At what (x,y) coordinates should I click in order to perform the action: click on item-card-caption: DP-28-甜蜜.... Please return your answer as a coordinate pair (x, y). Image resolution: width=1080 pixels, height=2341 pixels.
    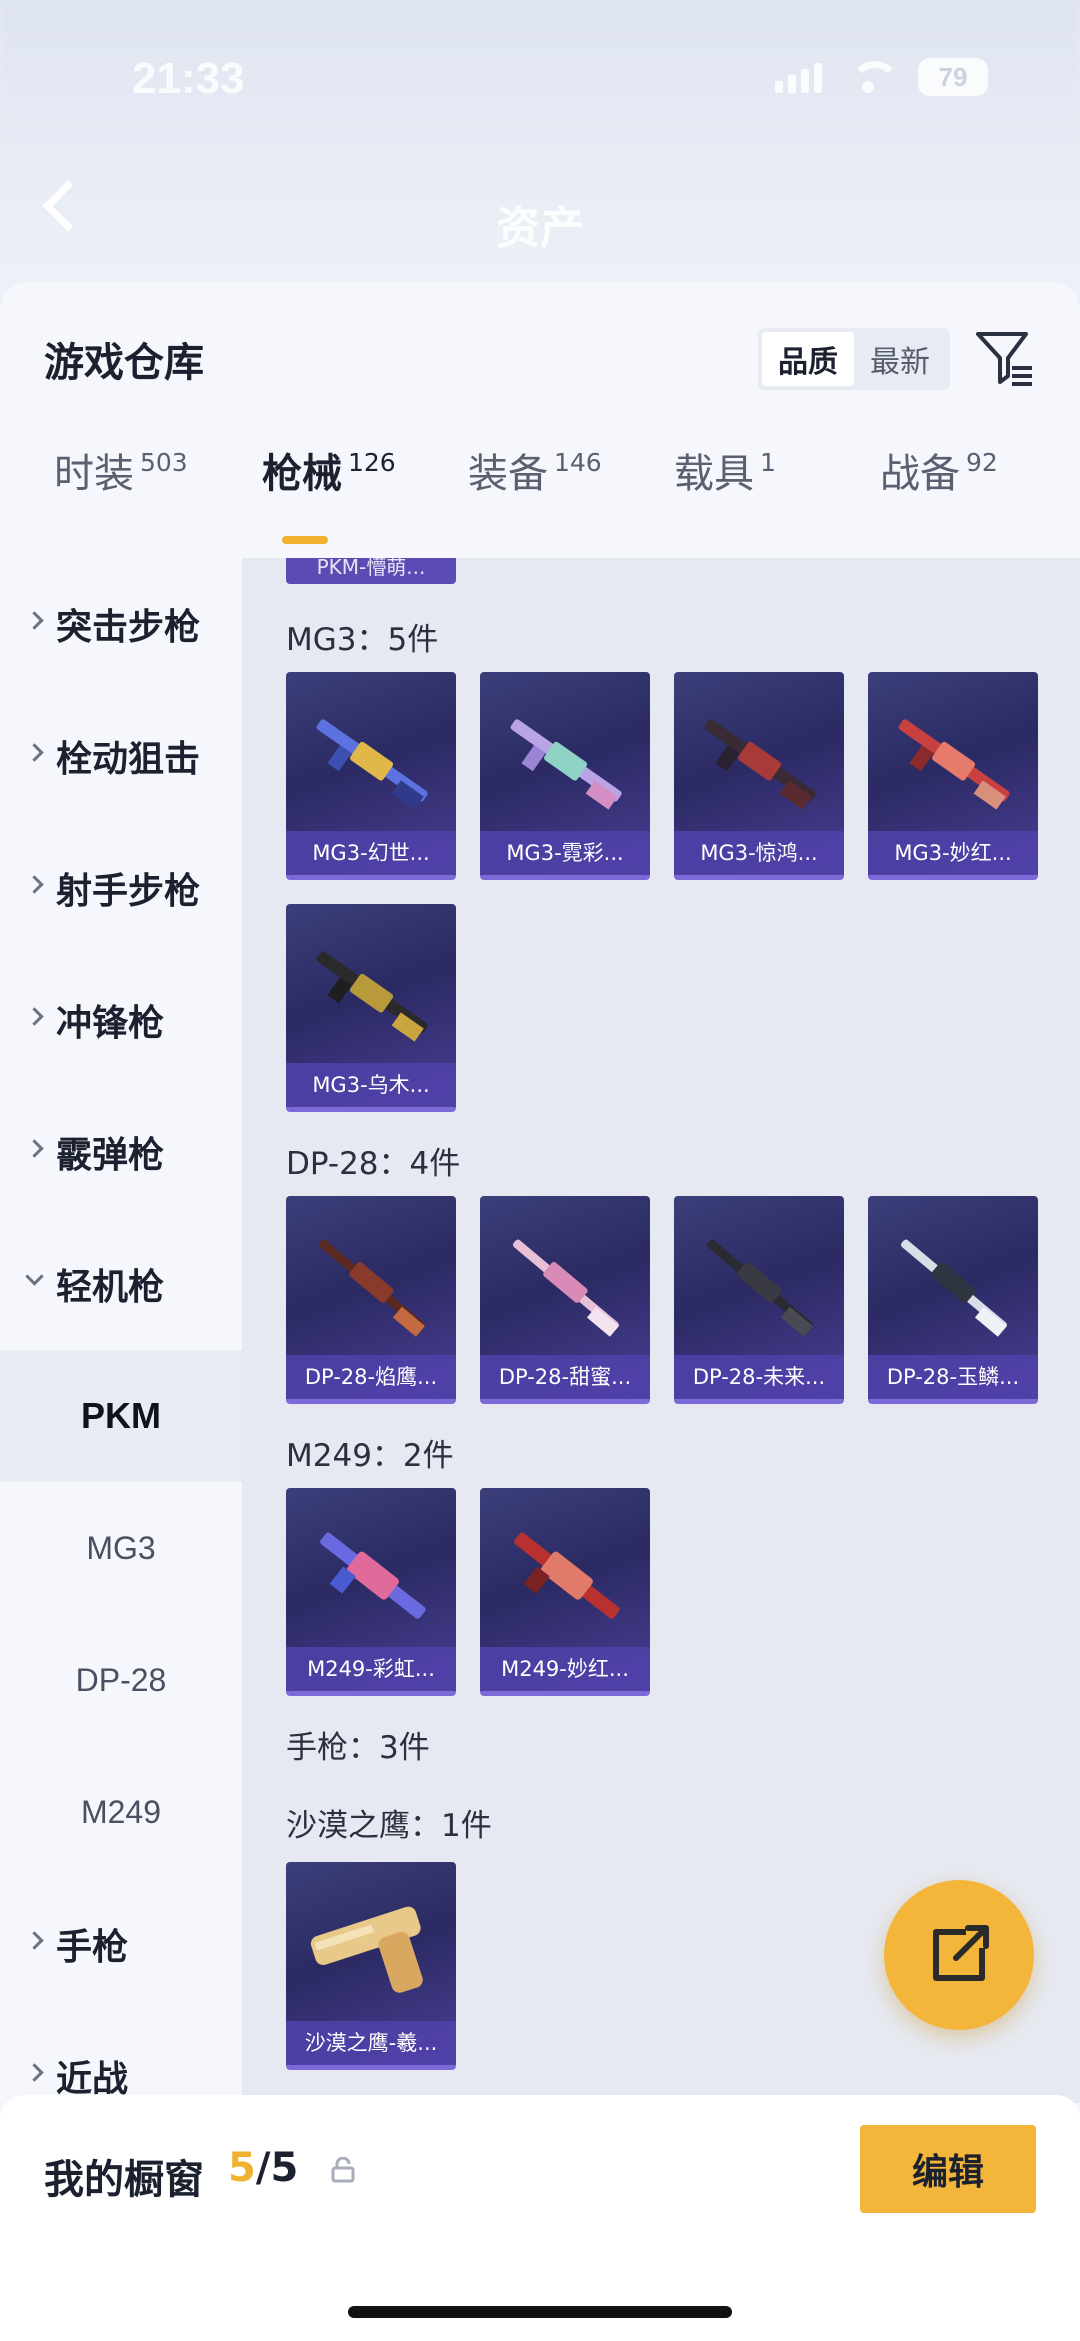
    Looking at the image, I should click on (565, 1377).